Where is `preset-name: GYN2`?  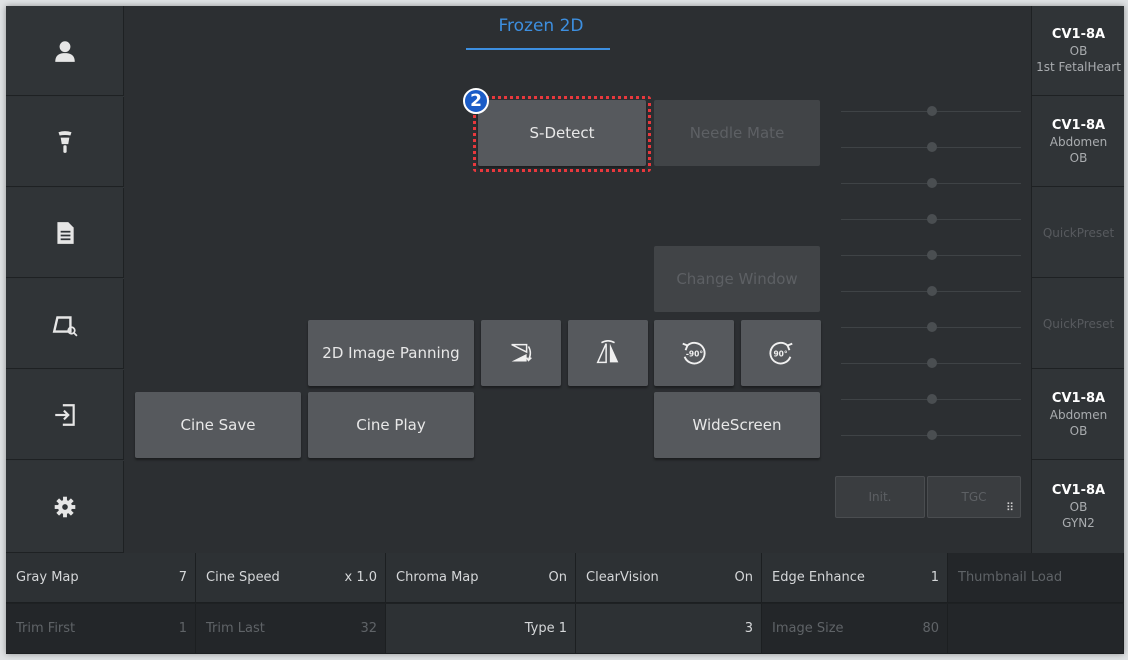
preset-name: GYN2 is located at coordinates (1078, 523).